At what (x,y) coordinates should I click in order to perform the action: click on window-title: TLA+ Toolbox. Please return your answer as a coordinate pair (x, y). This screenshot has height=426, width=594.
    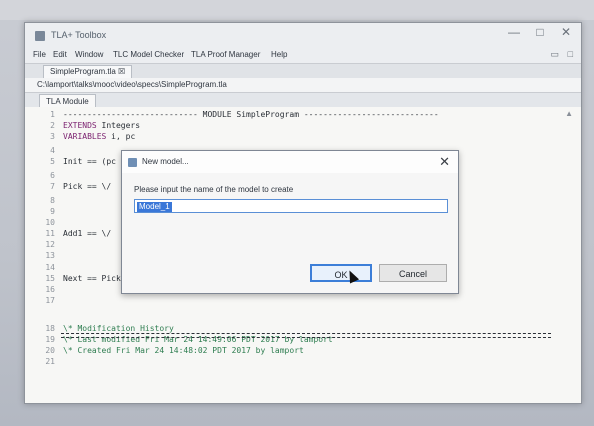
    Looking at the image, I should click on (79, 35).